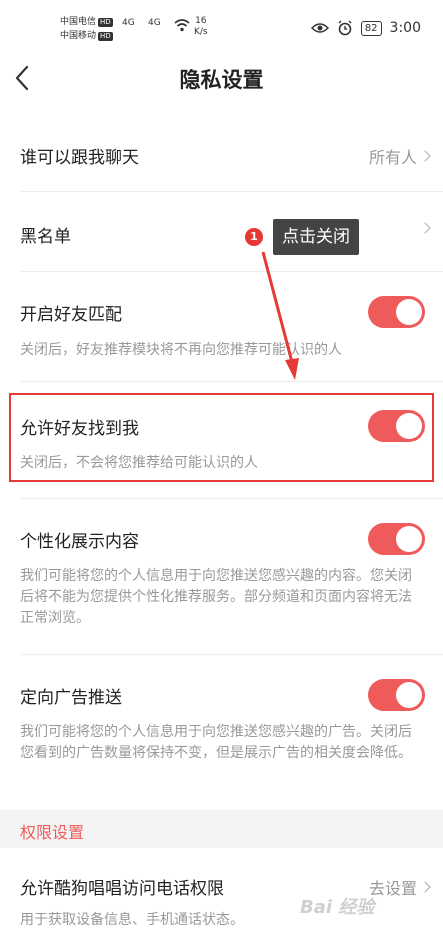  I want to click on blacklist-chevron, so click(425, 228).